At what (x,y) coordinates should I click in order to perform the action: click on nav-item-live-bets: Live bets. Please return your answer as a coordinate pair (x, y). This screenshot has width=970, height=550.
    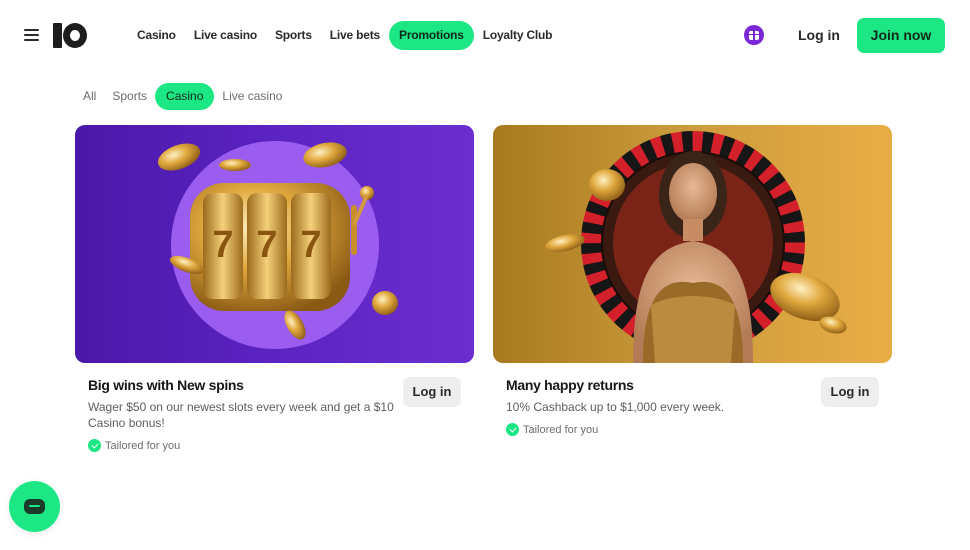
    Looking at the image, I should click on (355, 35).